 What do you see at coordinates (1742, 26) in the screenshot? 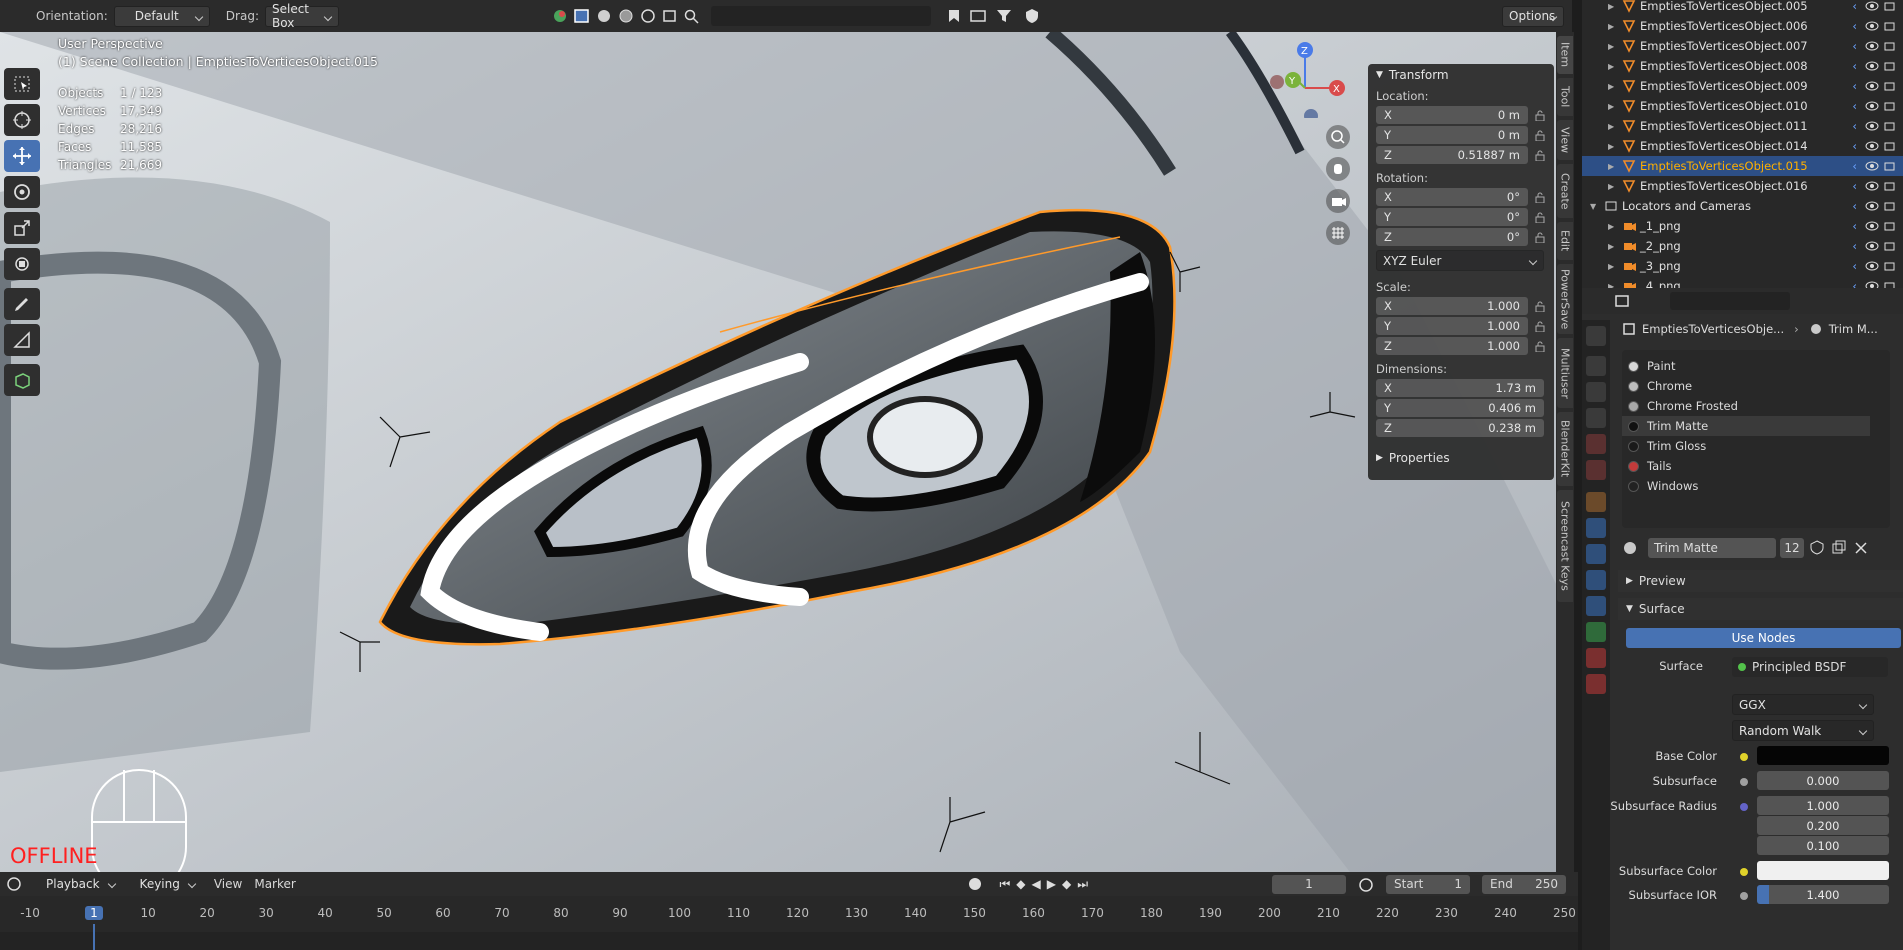
I see `outliner-row: ▶ EmptiesToVerticesObject.006 ‹` at bounding box center [1742, 26].